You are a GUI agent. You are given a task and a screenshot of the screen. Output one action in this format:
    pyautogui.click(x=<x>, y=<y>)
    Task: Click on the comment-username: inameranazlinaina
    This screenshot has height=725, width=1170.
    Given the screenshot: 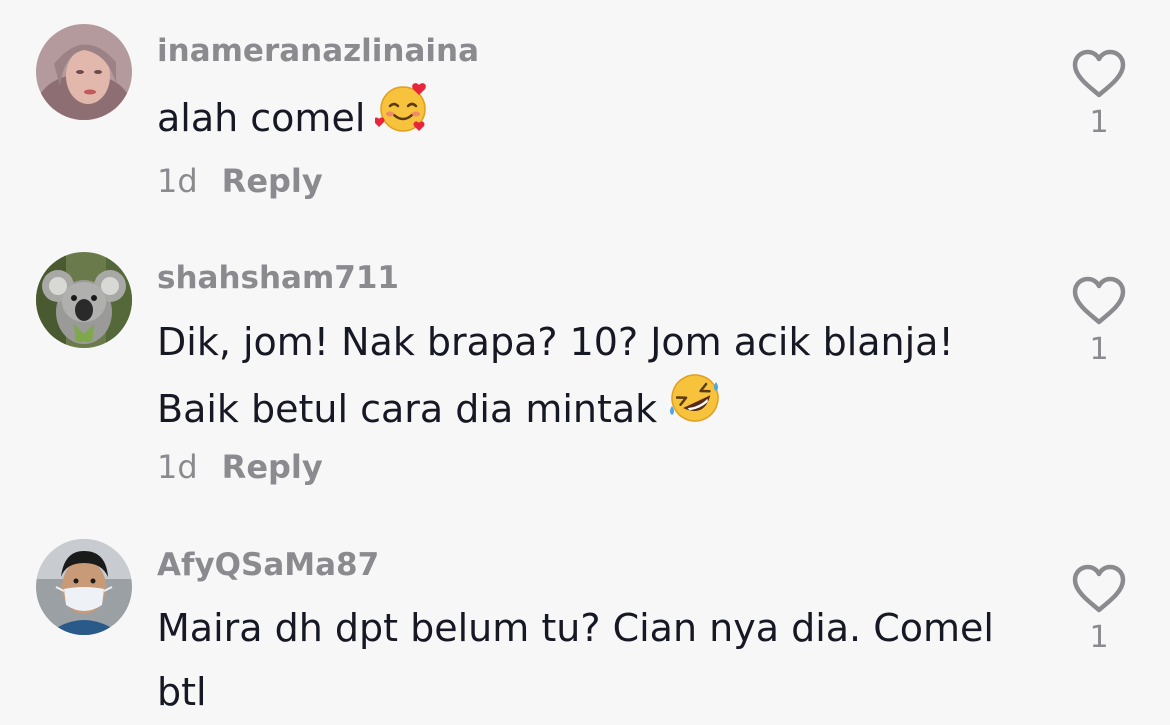 What is the action you would take?
    pyautogui.click(x=318, y=51)
    